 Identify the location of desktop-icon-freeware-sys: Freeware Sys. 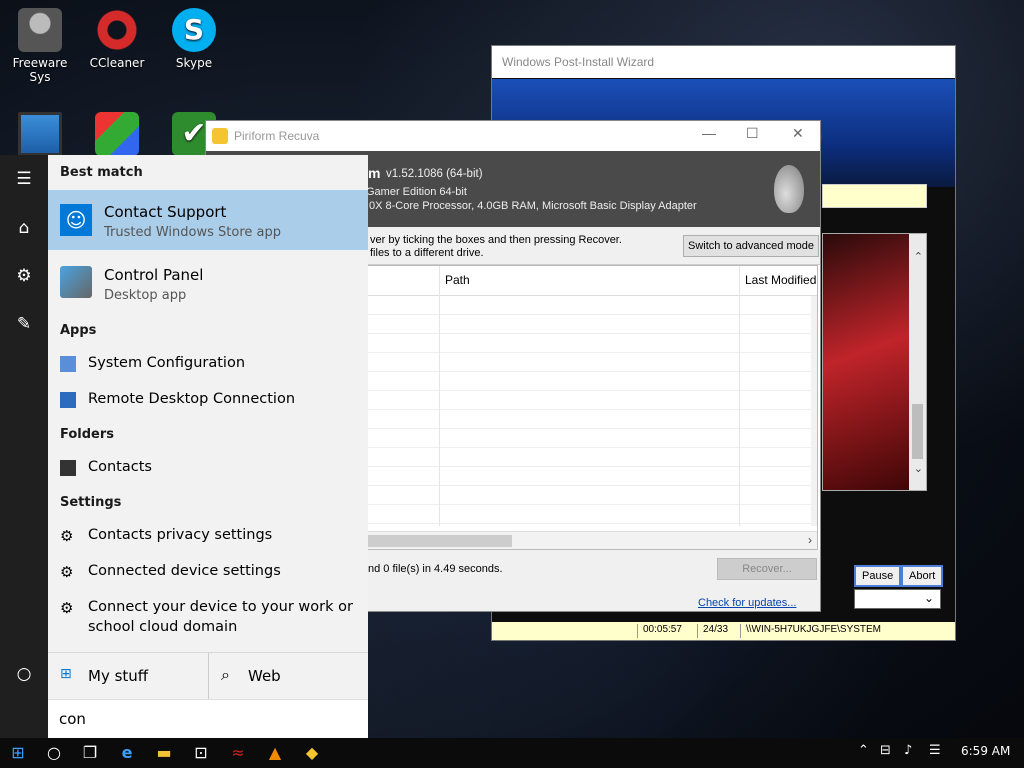
(40, 46).